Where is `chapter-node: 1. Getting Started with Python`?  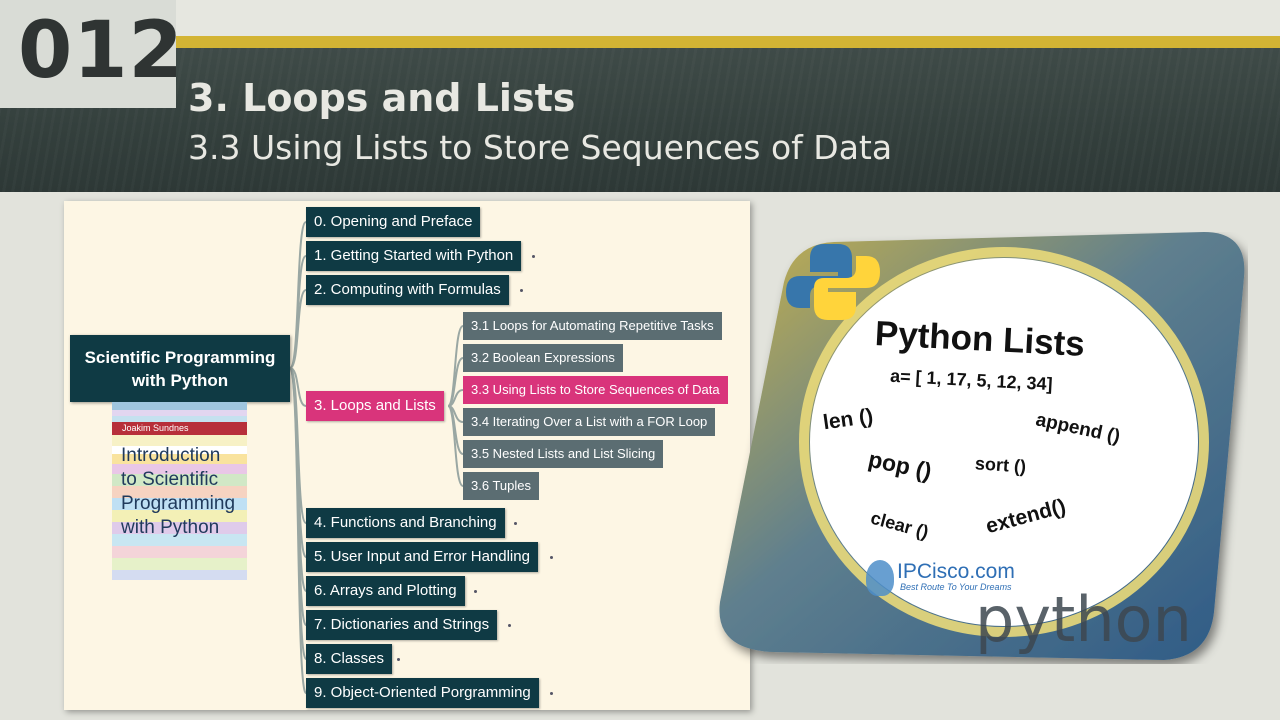
chapter-node: 1. Getting Started with Python is located at coordinates (414, 256).